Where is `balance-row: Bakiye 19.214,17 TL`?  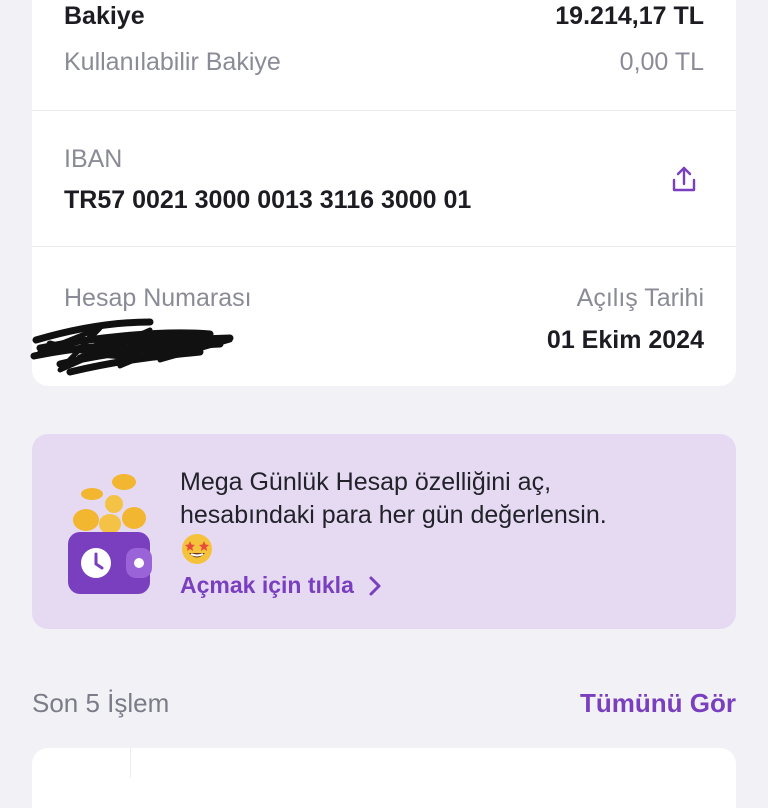 balance-row: Bakiye 19.214,17 TL is located at coordinates (384, 16).